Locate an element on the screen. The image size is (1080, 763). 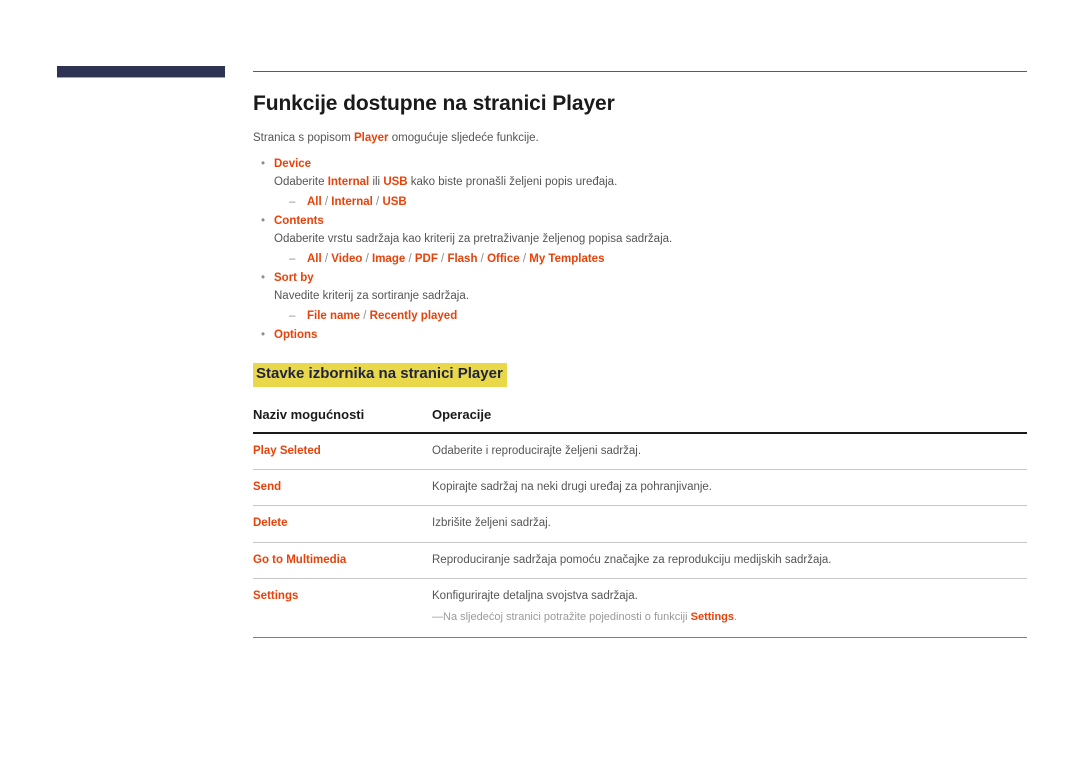
sub-option-value: PDF is located at coordinates (426, 258).